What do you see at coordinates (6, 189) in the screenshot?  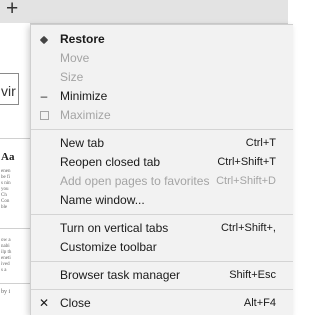 I see `background-article-text: enen be fi s nin you Ch Con ble` at bounding box center [6, 189].